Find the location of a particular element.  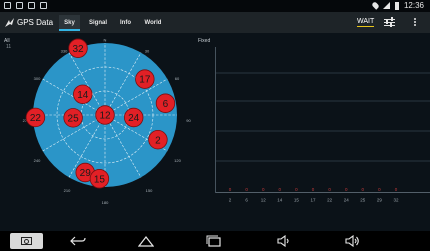

satellite-prn: 17 is located at coordinates (145, 80).